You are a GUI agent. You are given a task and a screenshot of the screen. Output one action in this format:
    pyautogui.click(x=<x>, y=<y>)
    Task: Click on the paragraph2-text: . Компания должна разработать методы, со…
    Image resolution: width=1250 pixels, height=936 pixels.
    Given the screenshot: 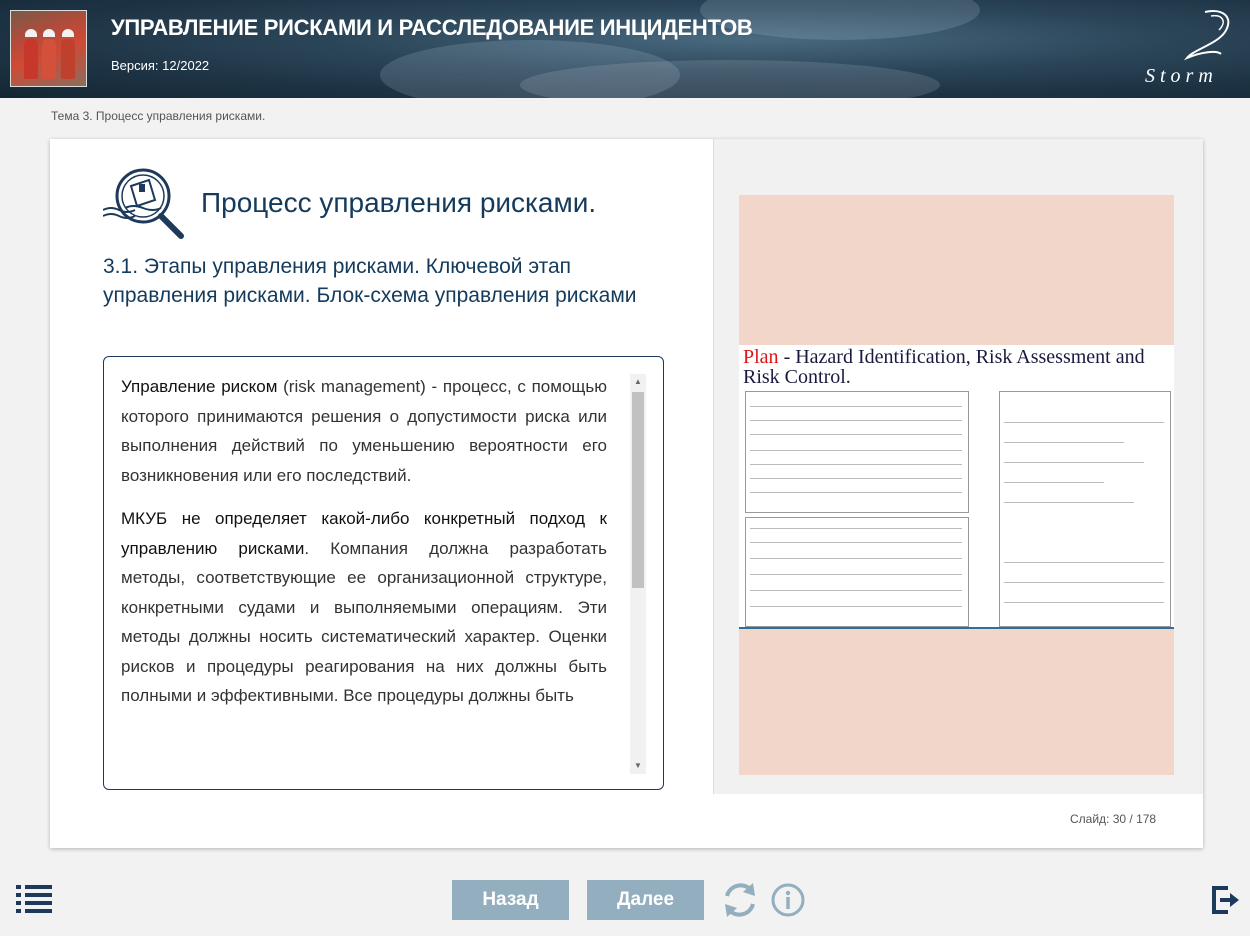 What is the action you would take?
    pyautogui.click(x=364, y=622)
    